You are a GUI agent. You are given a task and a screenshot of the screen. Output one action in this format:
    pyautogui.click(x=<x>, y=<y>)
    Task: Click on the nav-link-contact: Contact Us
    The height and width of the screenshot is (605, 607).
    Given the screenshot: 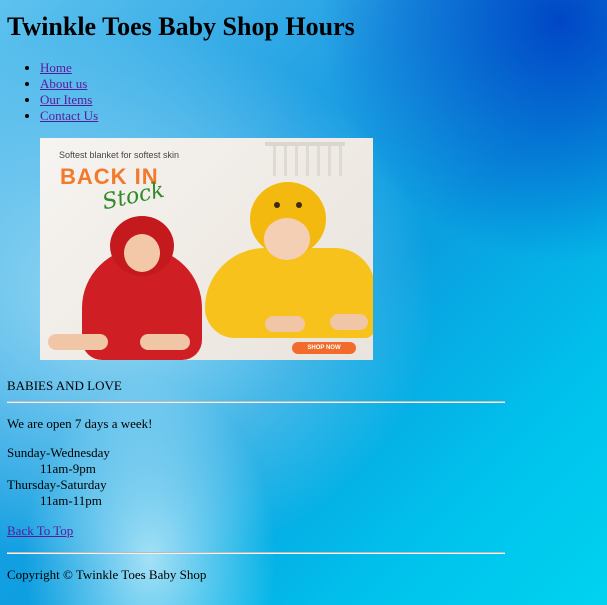 What is the action you would take?
    pyautogui.click(x=69, y=115)
    